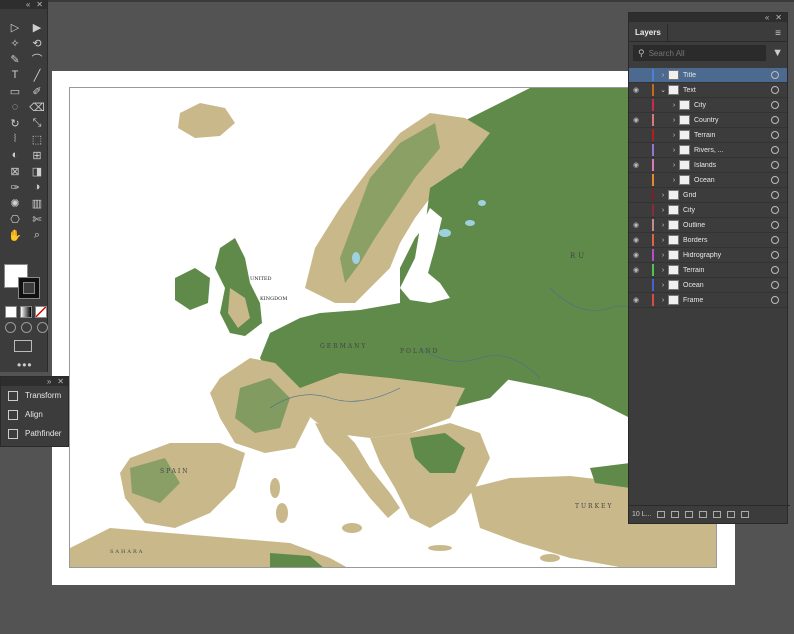  I want to click on new-layer-icon, so click(731, 514).